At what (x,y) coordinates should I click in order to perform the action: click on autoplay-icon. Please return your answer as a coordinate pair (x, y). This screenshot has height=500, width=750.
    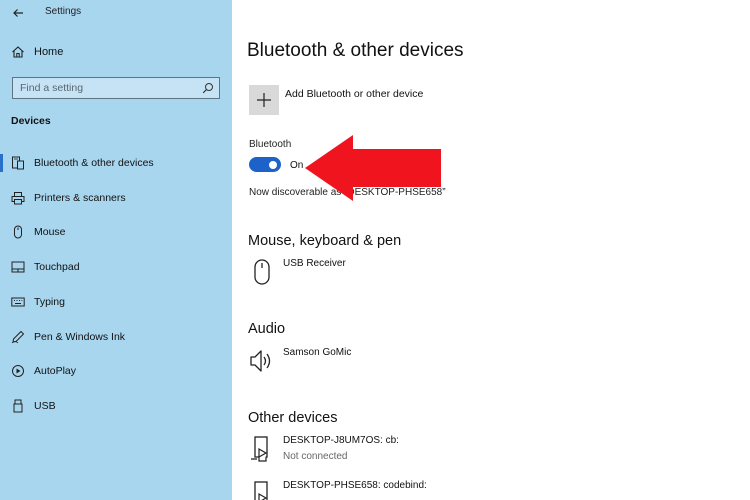
    Looking at the image, I should click on (18, 371).